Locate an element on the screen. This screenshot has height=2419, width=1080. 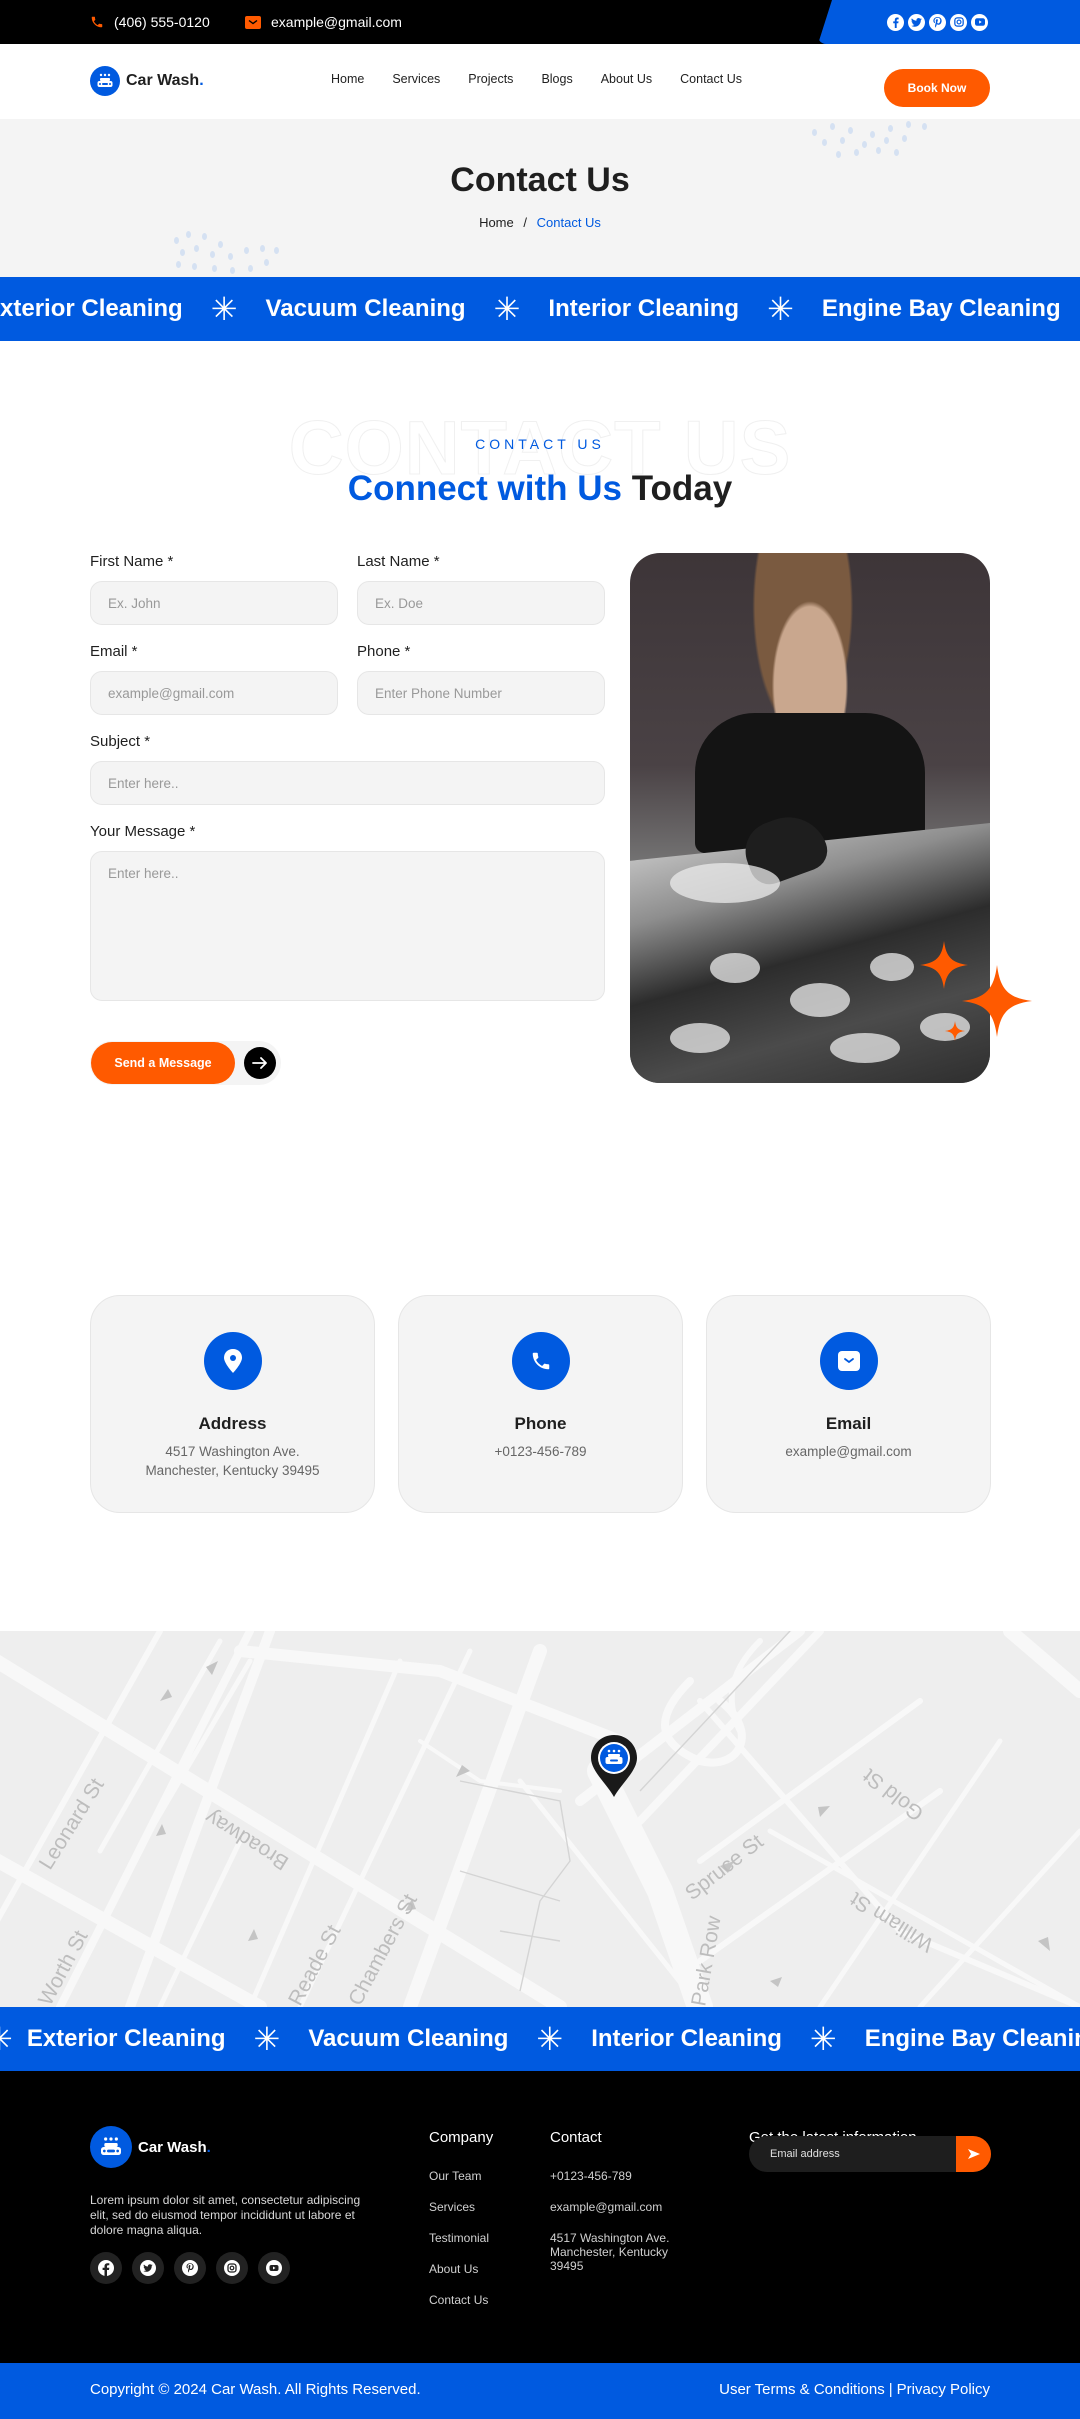
section-title: Connect with Us Today is located at coordinates (540, 488).